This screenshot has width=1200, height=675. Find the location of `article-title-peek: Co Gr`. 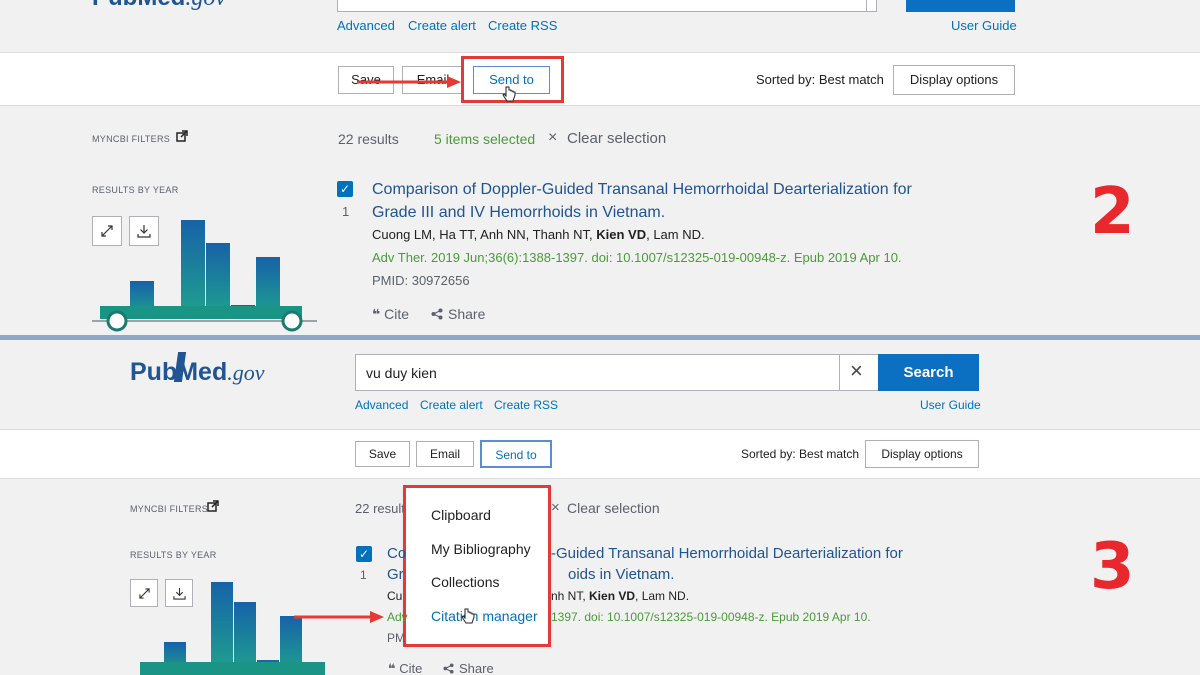

article-title-peek: Co Gr is located at coordinates (397, 564).